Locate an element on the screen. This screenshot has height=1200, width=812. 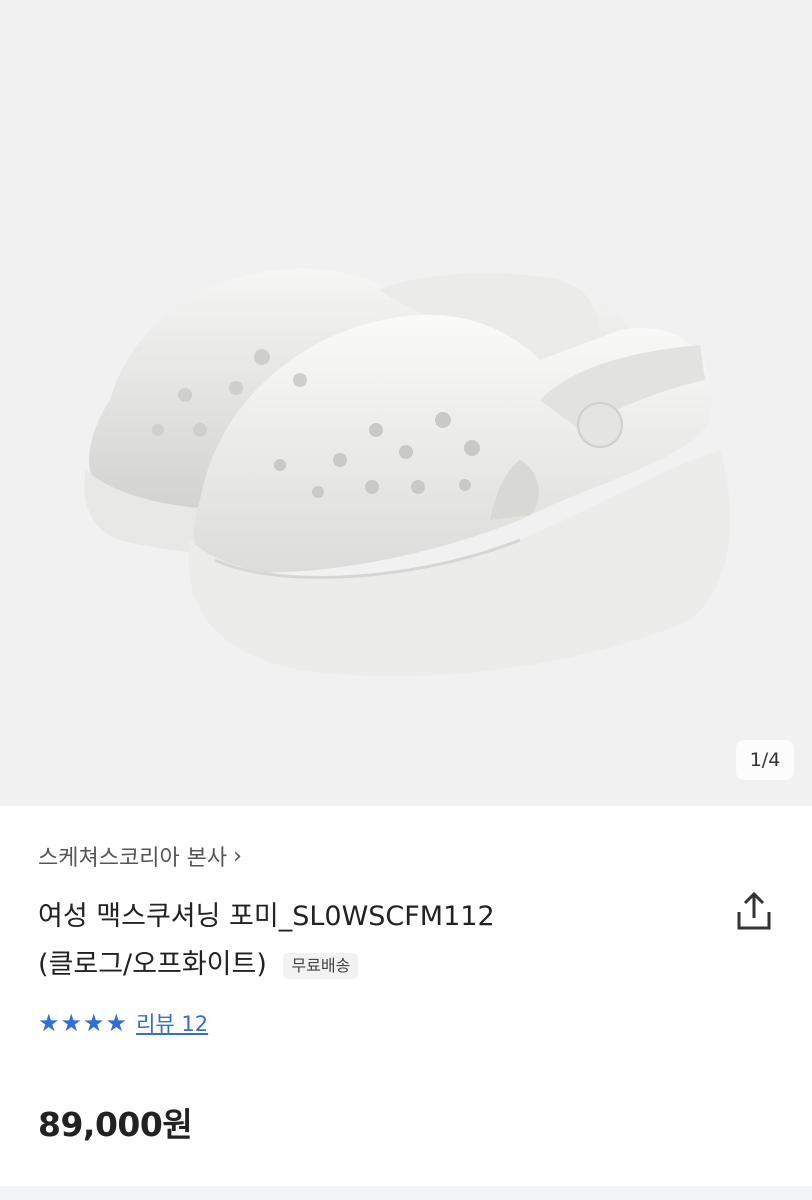
title-line-2: (클로그/오프화이트) is located at coordinates (152, 964).